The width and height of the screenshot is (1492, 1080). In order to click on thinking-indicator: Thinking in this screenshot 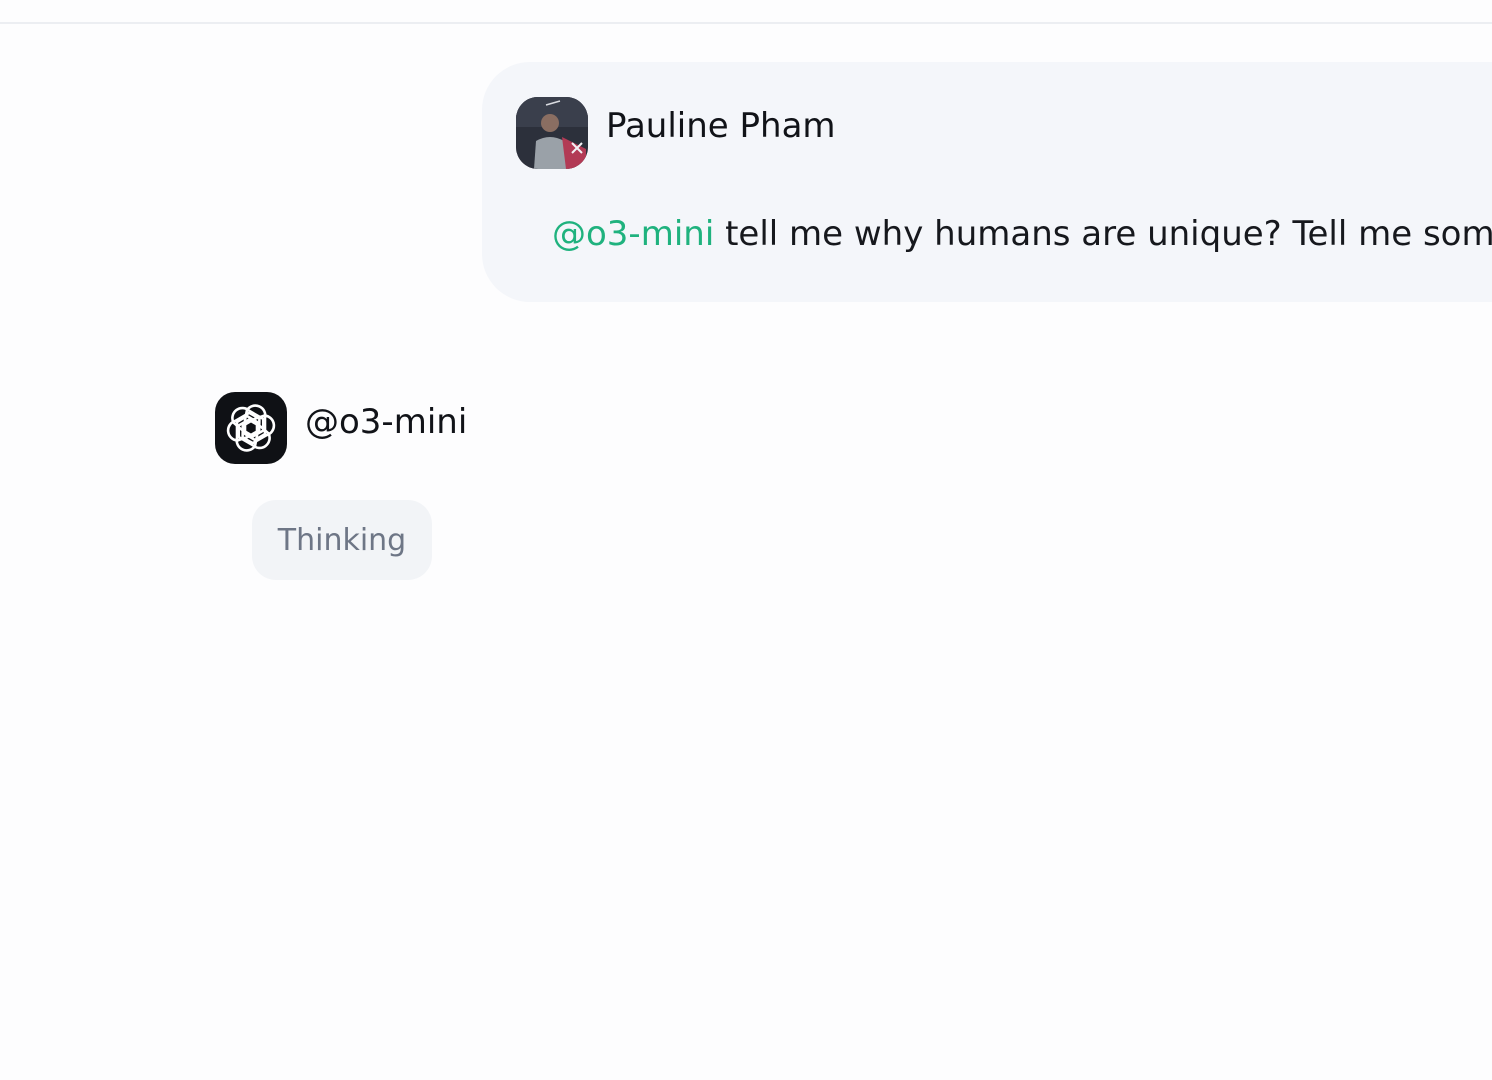, I will do `click(342, 540)`.